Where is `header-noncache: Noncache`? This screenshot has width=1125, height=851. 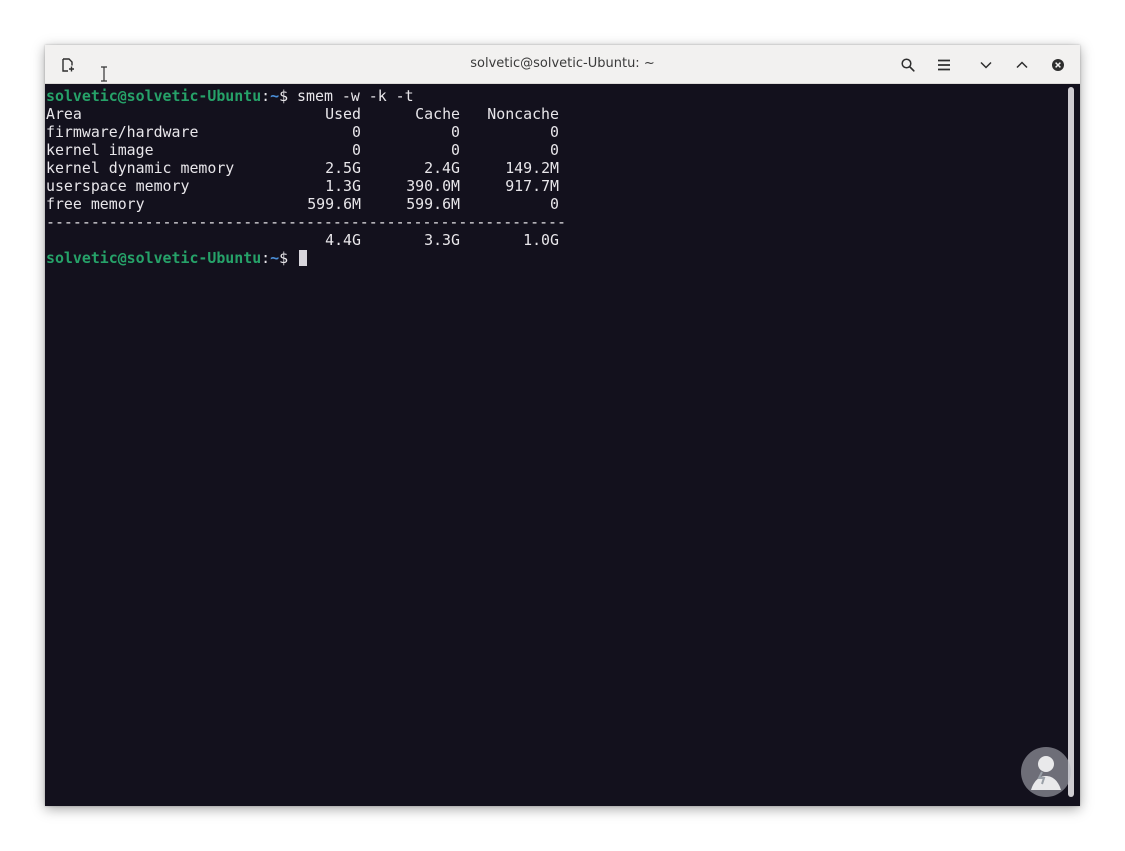 header-noncache: Noncache is located at coordinates (523, 114).